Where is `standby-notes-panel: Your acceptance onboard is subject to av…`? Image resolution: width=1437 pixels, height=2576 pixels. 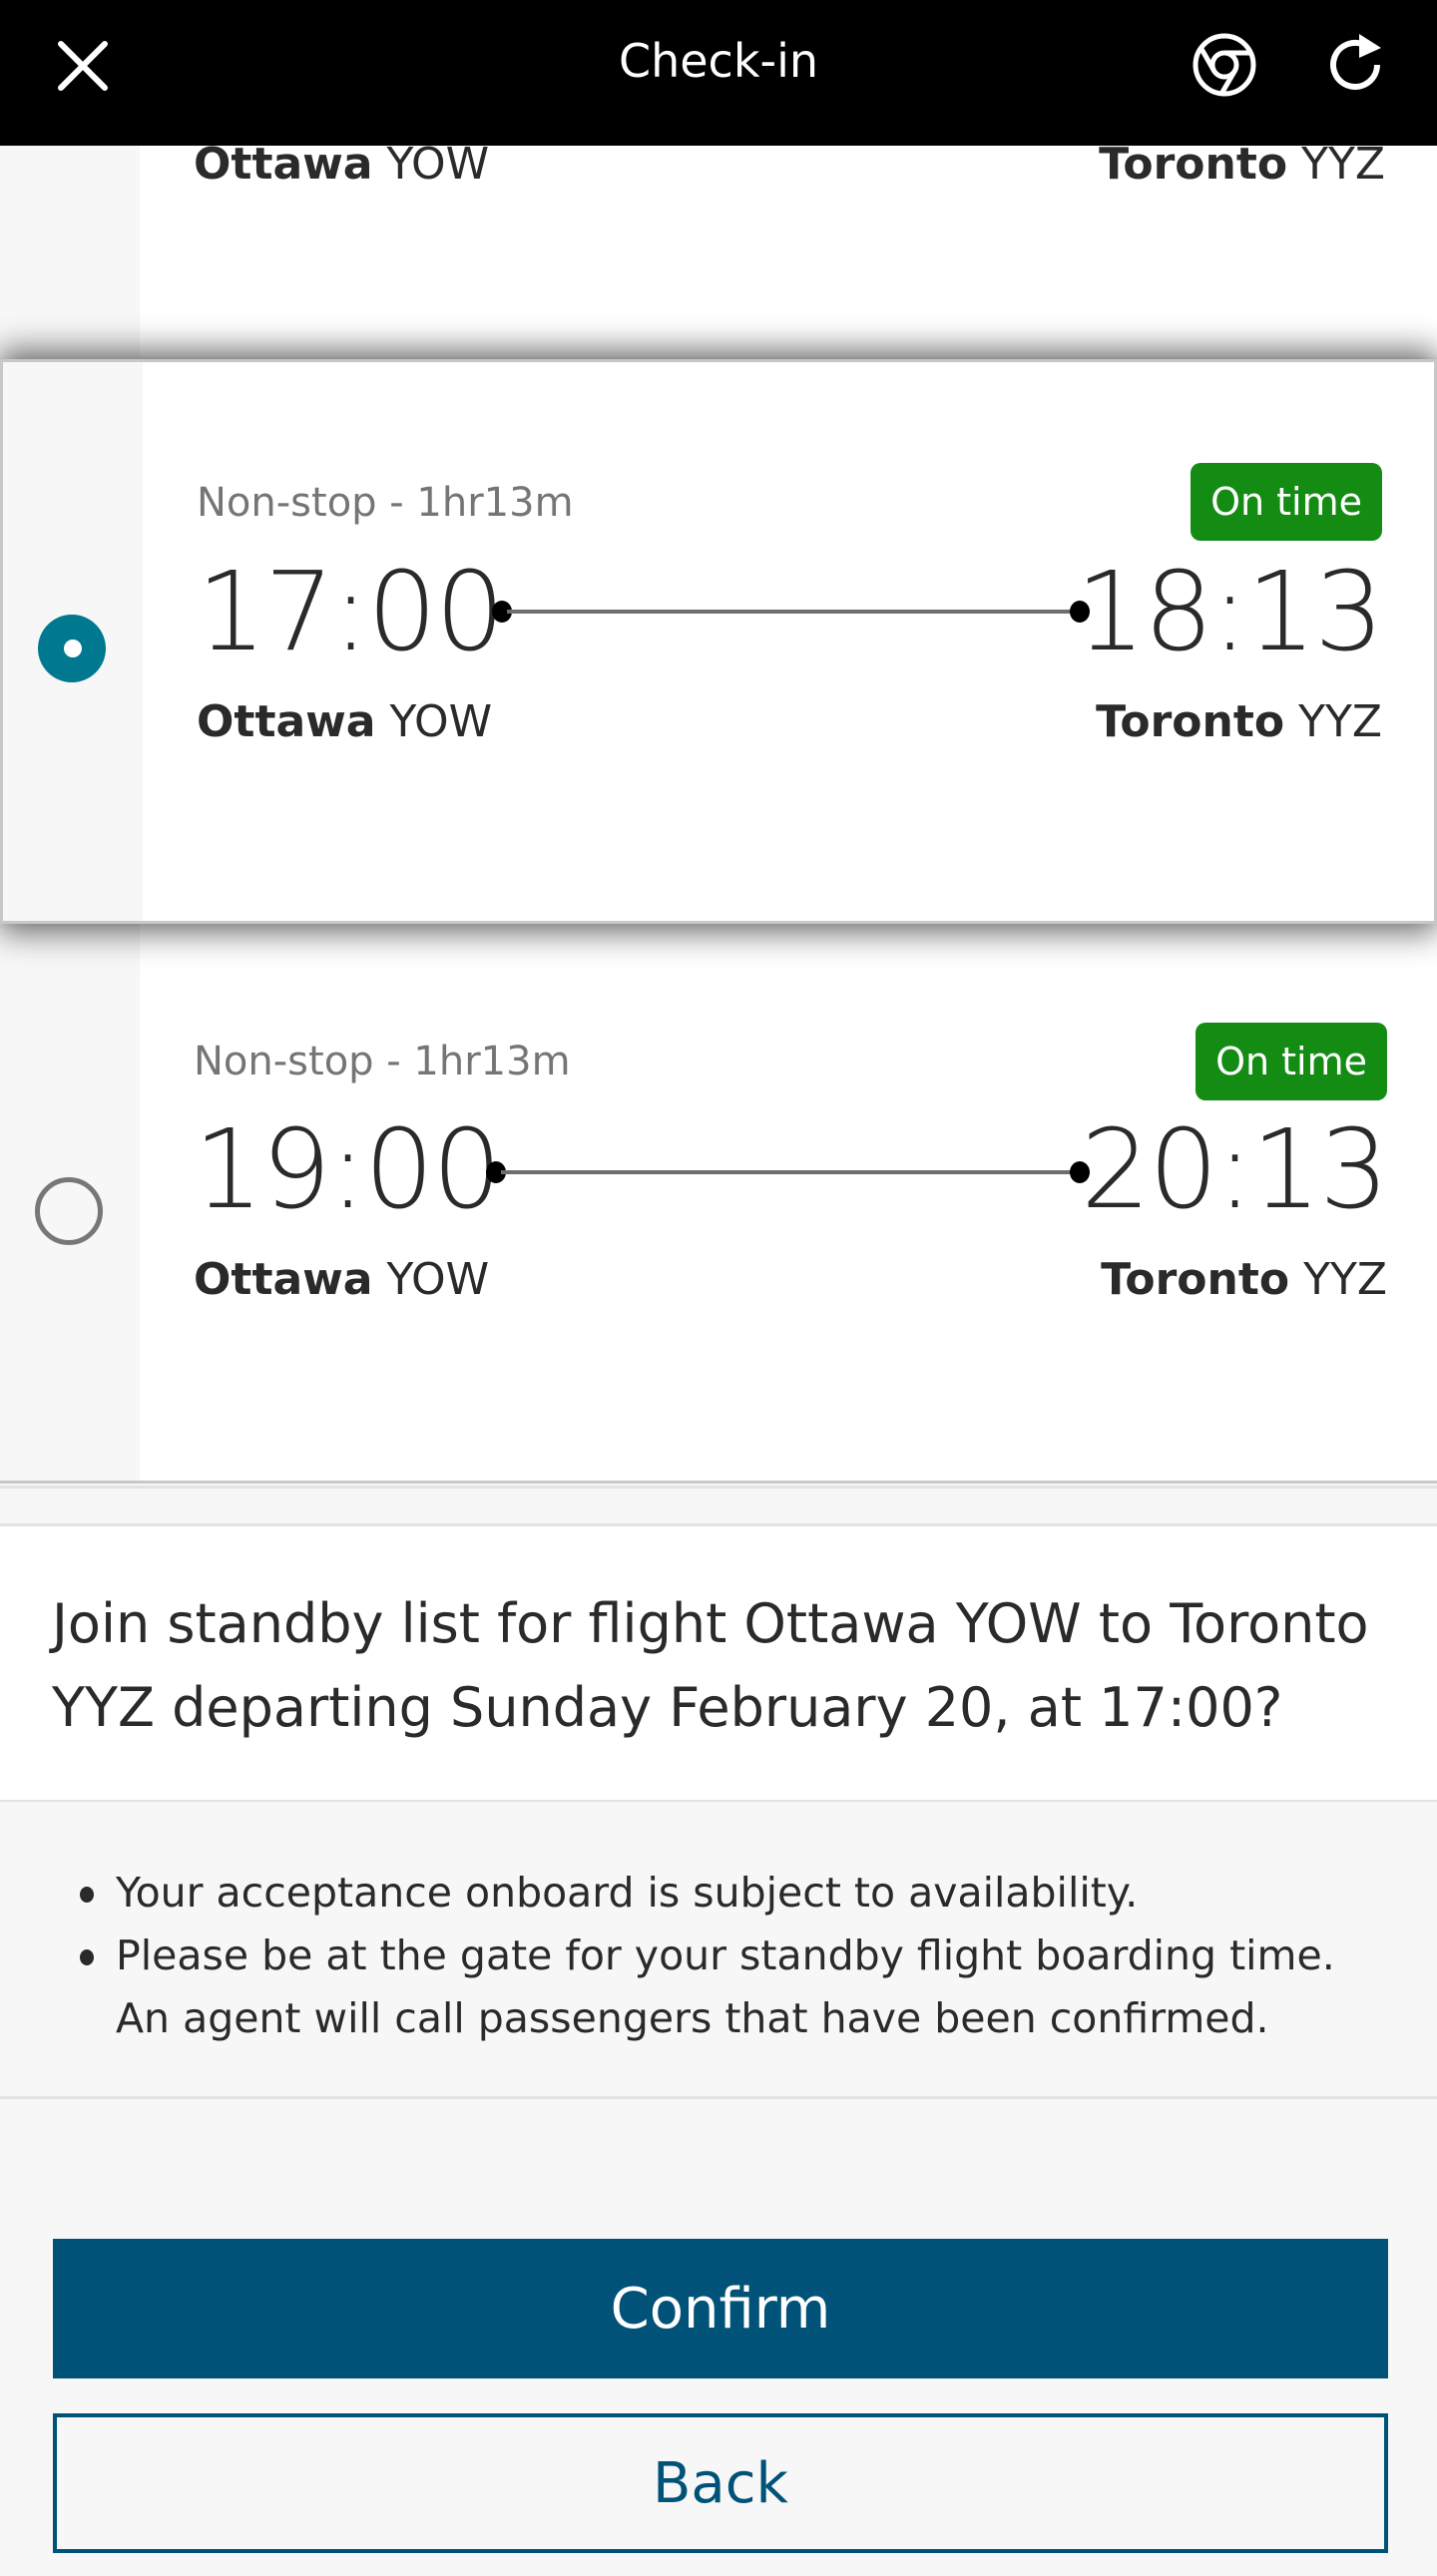 standby-notes-panel: Your acceptance onboard is subject to av… is located at coordinates (718, 1950).